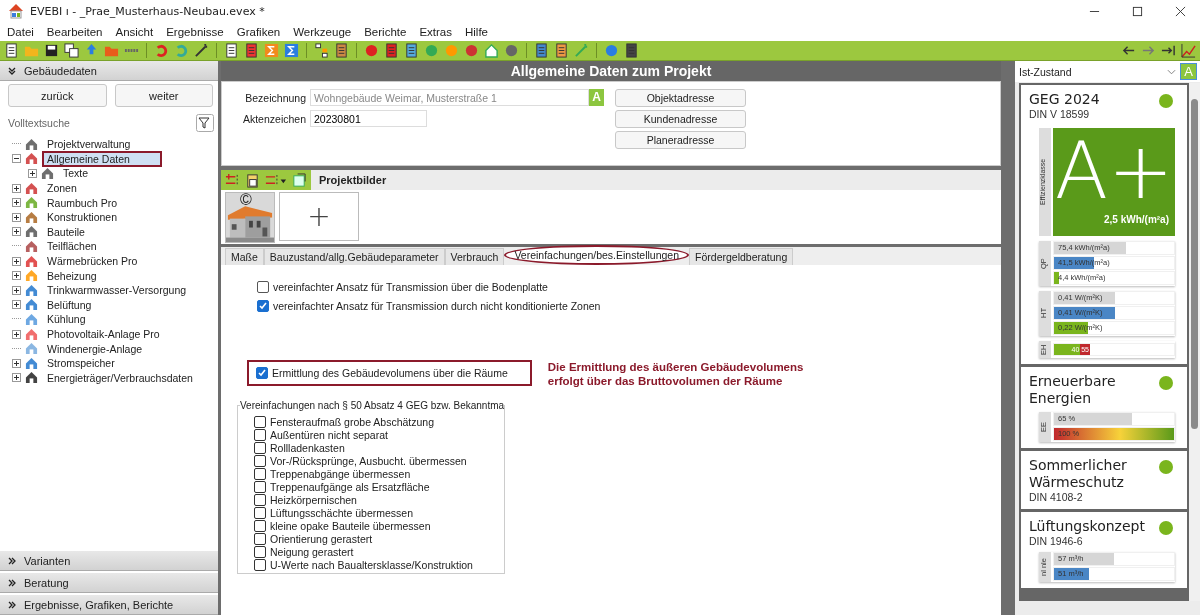 The width and height of the screenshot is (1200, 615). Describe the element at coordinates (92, 261) in the screenshot. I see `tree-item: Wärmebrücken Pro` at that location.